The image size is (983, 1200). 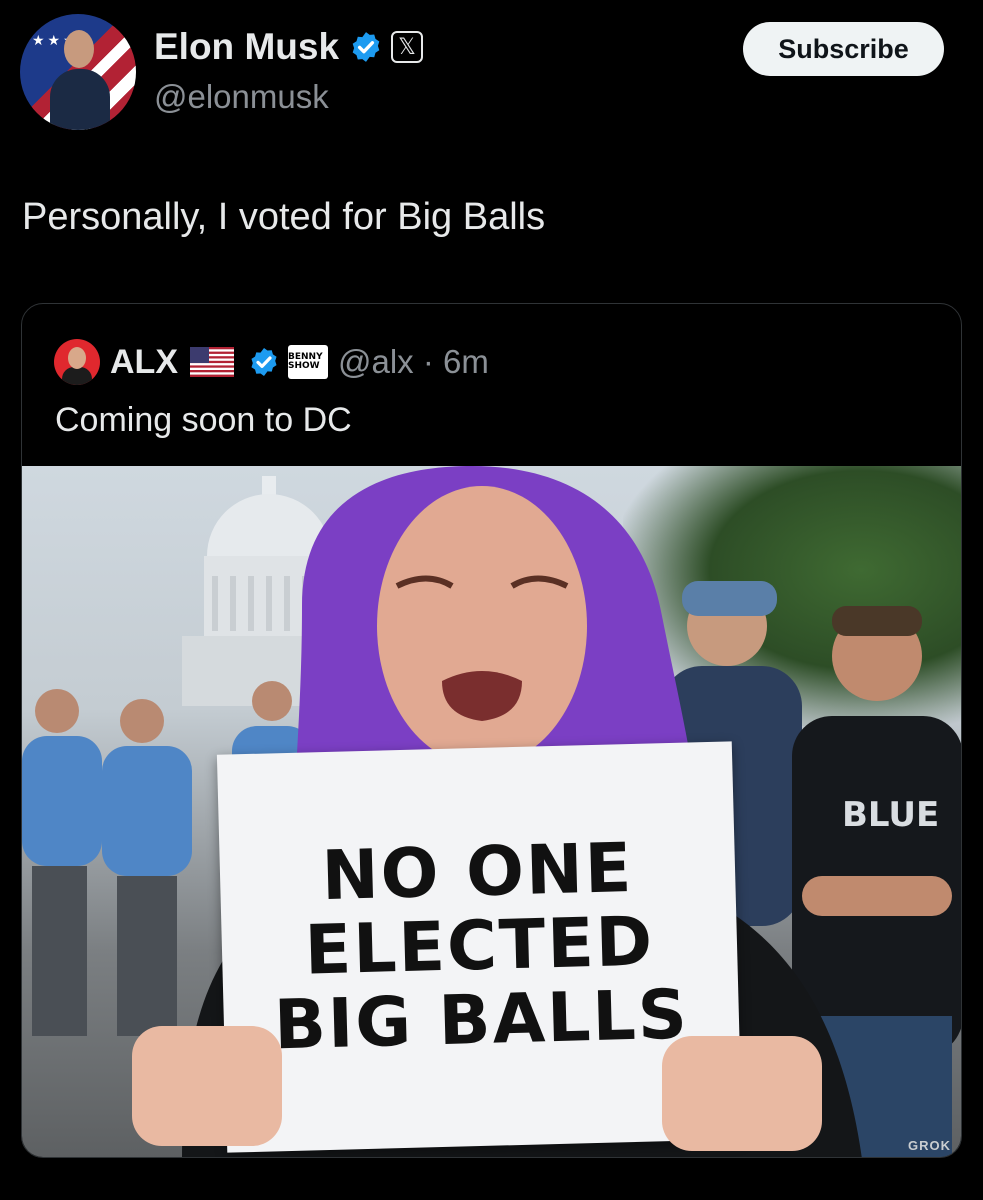 I want to click on post-text: Personally, I voted for Big Balls, so click(x=284, y=217).